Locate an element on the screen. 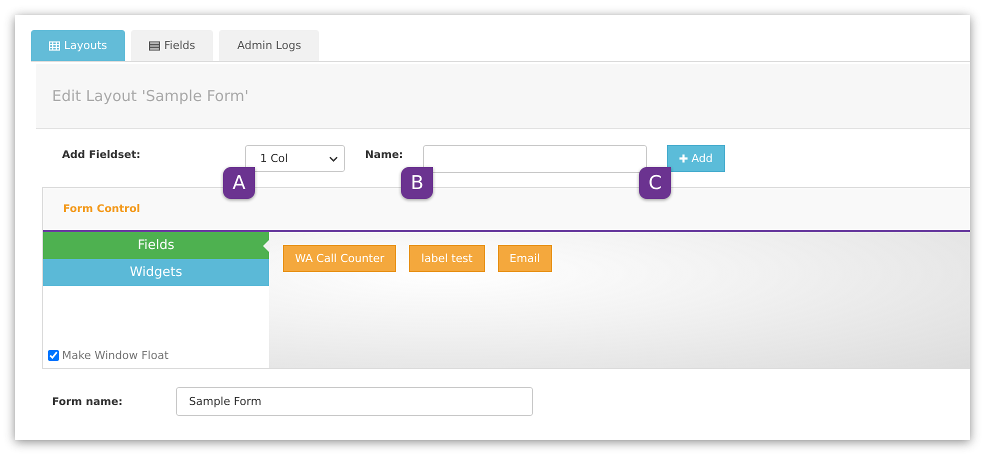  plus-icon is located at coordinates (683, 158).